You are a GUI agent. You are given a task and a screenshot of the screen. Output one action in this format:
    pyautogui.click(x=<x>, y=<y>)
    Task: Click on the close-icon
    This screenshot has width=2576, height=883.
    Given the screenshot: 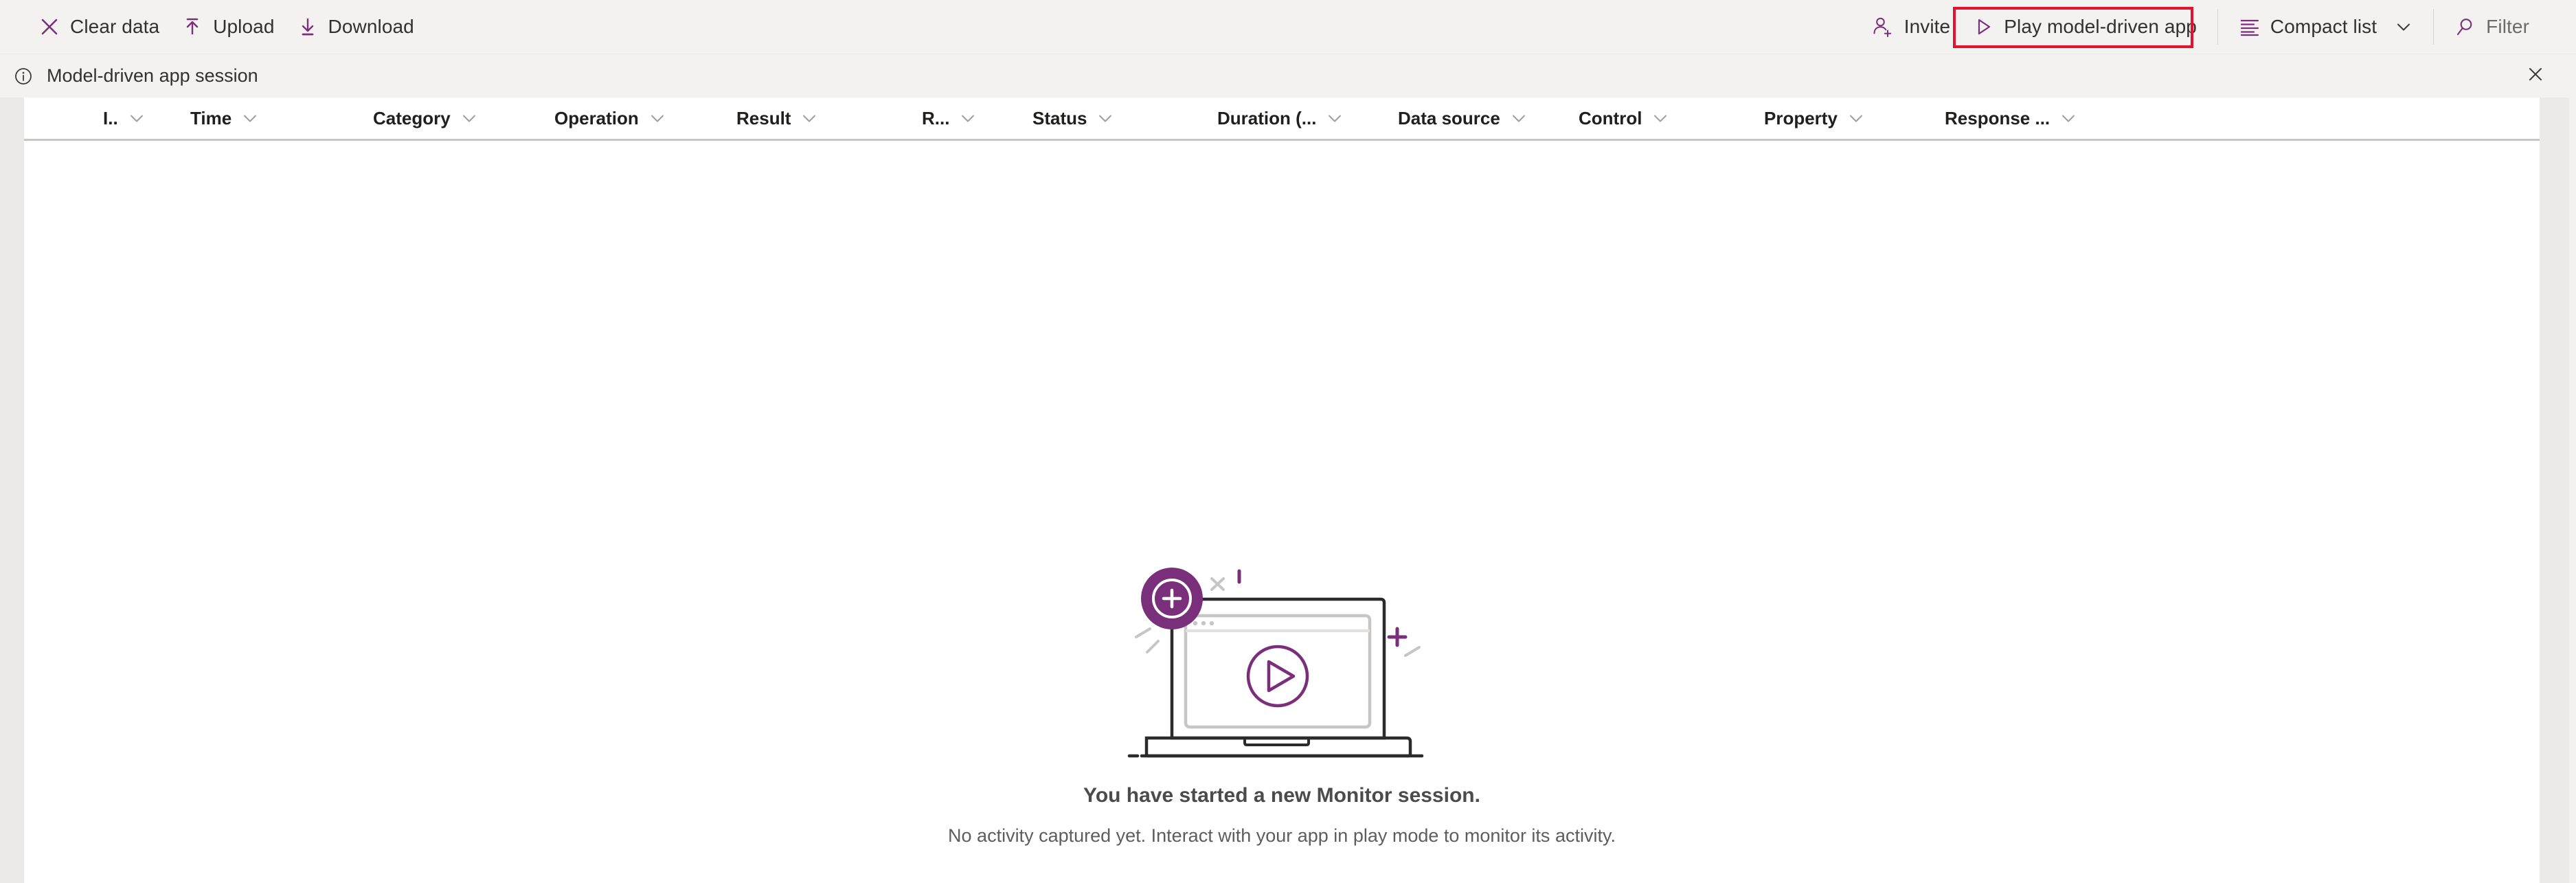 What is the action you would take?
    pyautogui.click(x=2535, y=76)
    